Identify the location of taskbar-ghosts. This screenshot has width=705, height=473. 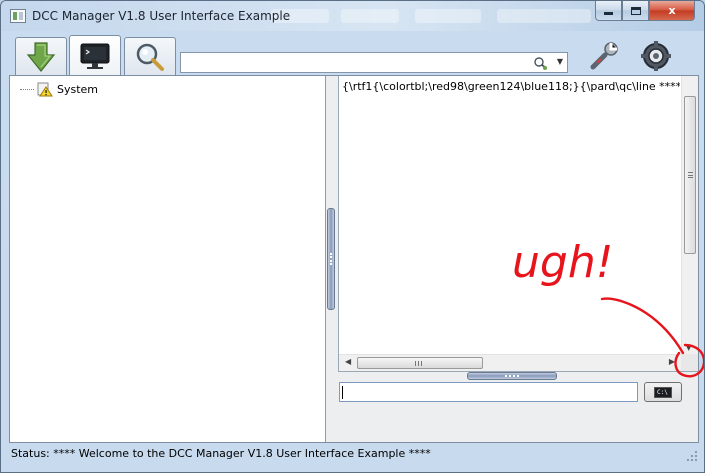
(431, 16).